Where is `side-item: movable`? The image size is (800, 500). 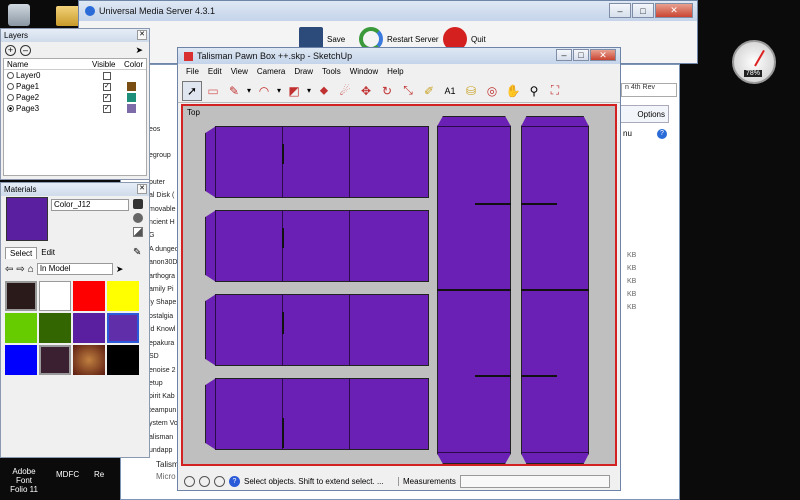 side-item: movable is located at coordinates (164, 209).